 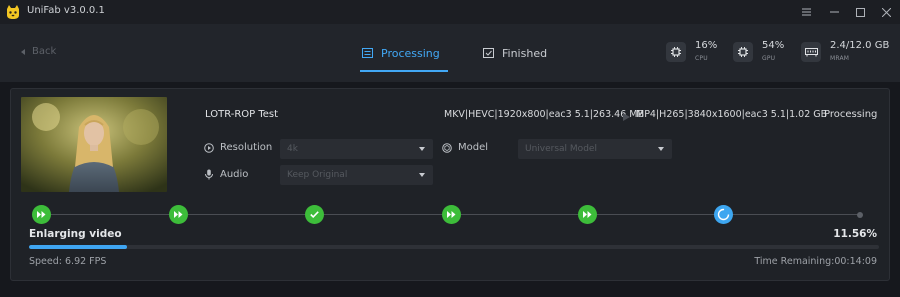 I want to click on resolution-option: Resolution, so click(x=238, y=147).